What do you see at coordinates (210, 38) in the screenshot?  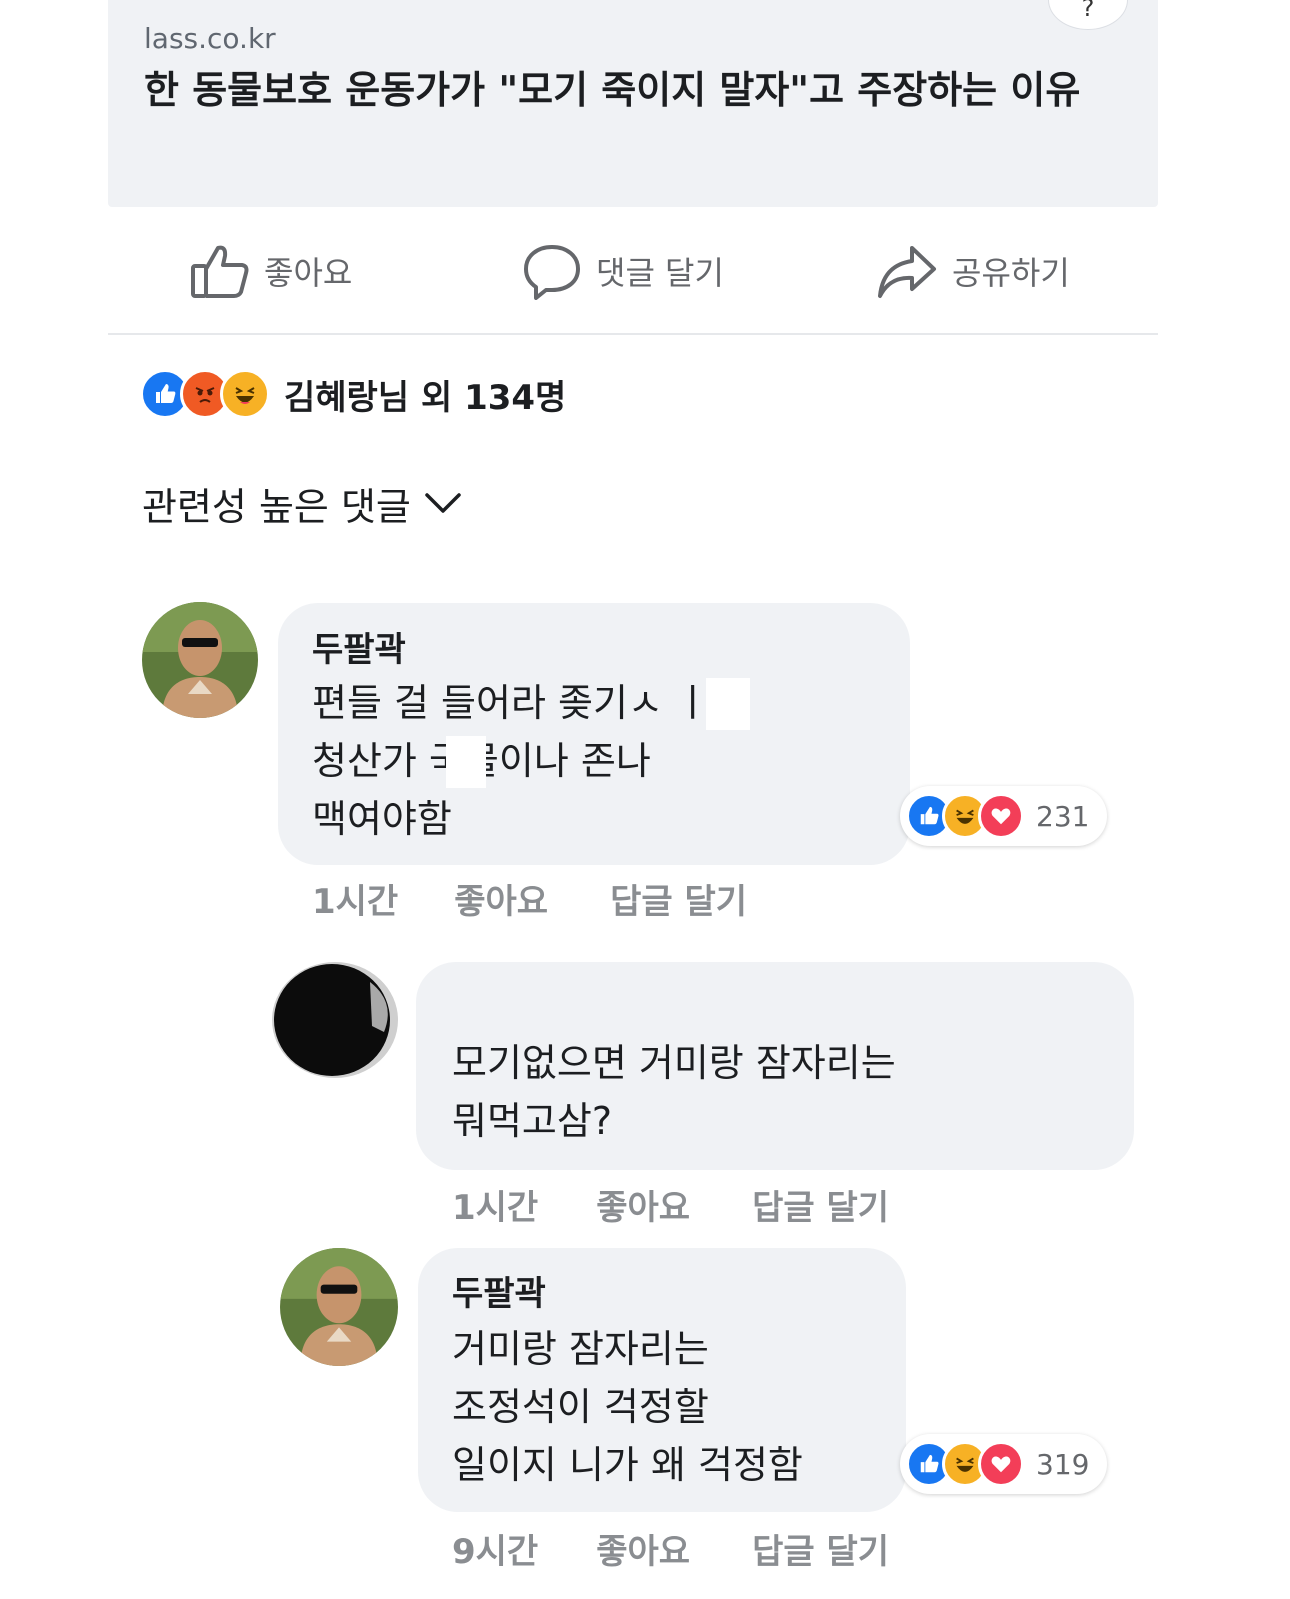 I see `link-domain: lass.co.kr` at bounding box center [210, 38].